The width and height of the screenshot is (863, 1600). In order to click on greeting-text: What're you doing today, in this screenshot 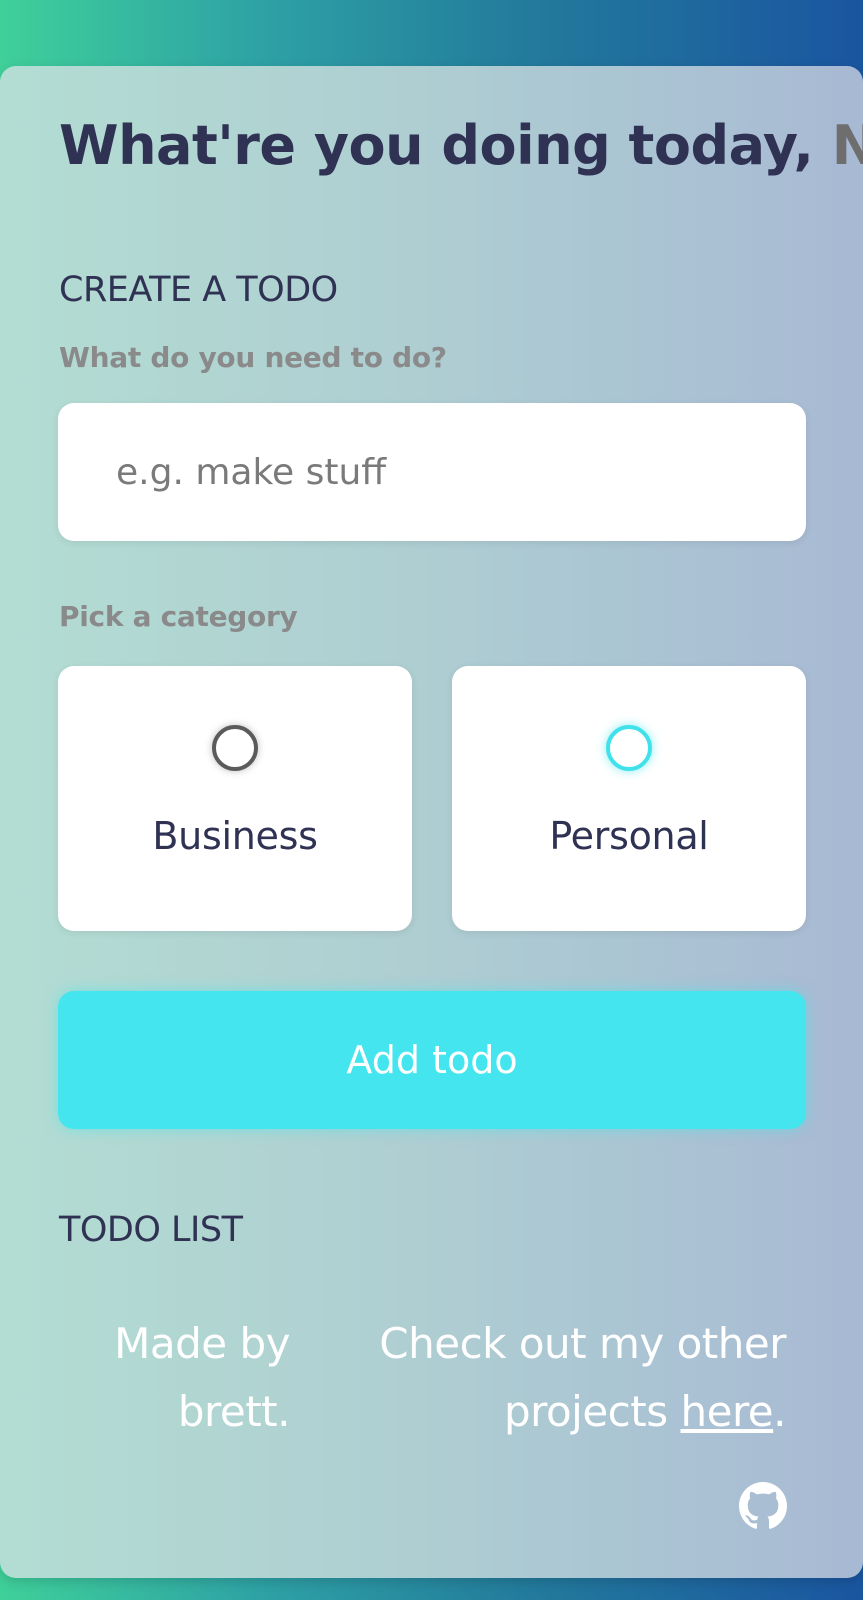, I will do `click(436, 145)`.